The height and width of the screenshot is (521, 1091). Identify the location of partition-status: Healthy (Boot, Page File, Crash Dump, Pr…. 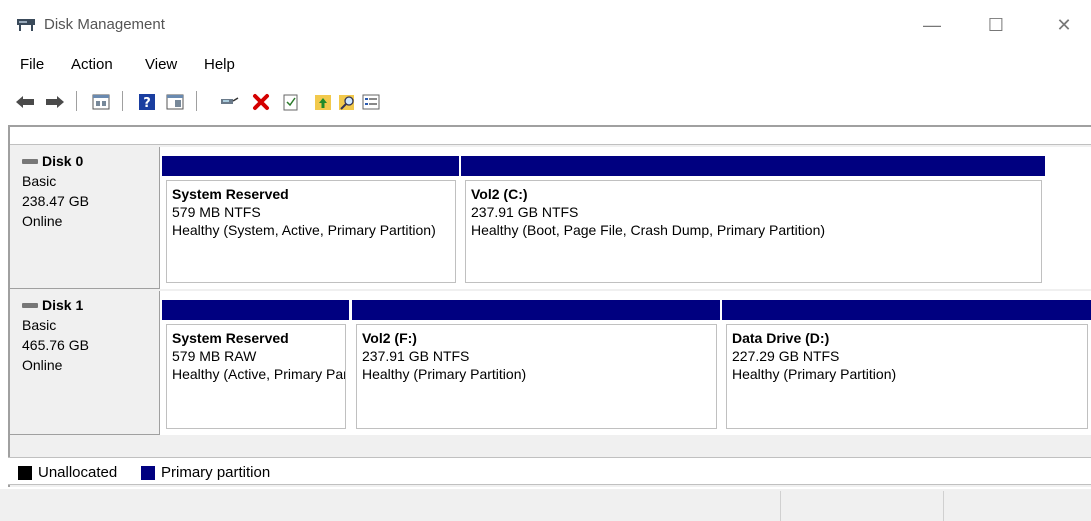
(648, 230).